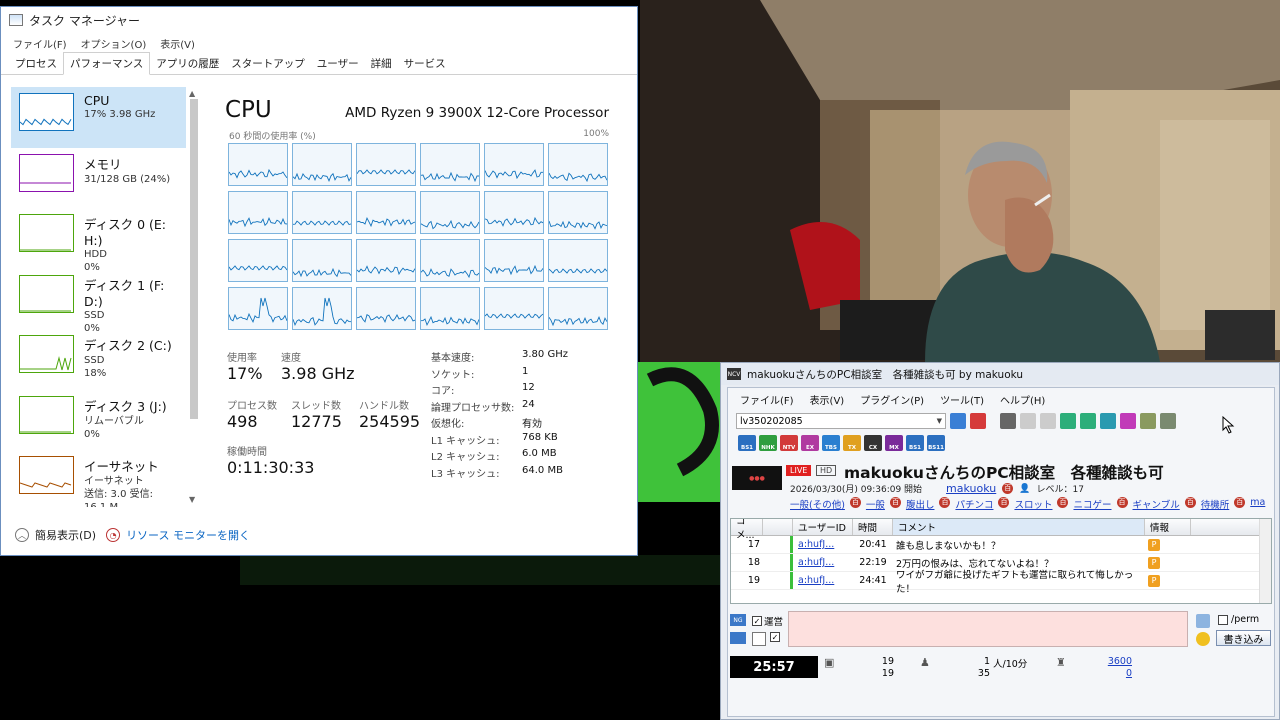 Image resolution: width=1280 pixels, height=720 pixels. What do you see at coordinates (983, 673) in the screenshot?
I see `viewer-count-2: 35` at bounding box center [983, 673].